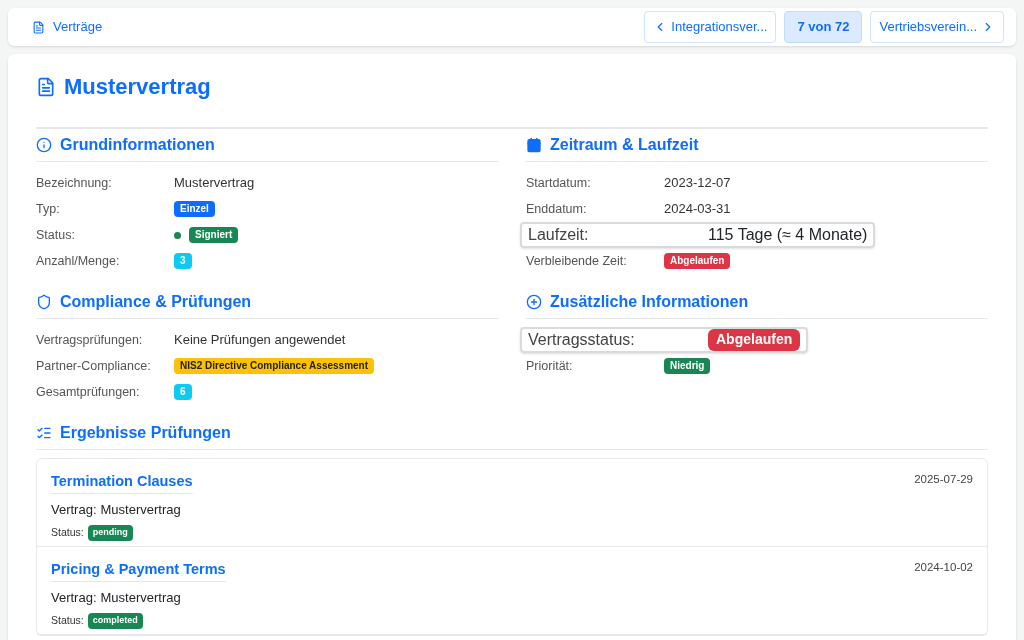 This screenshot has width=1024, height=640. Describe the element at coordinates (823, 27) in the screenshot. I see `position-indicator: 7 von 72` at that location.